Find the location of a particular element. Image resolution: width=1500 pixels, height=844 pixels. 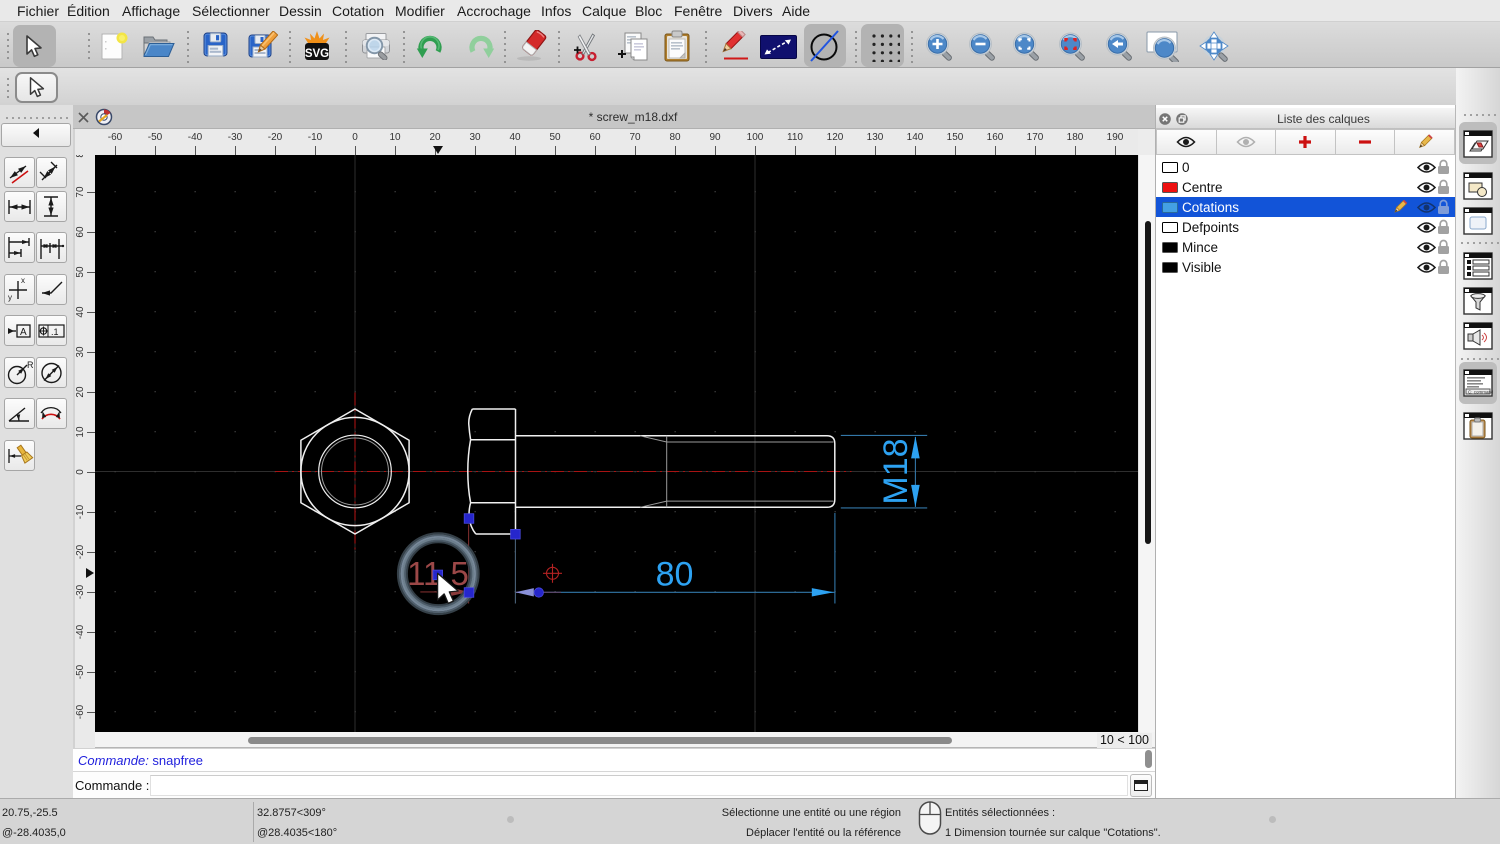

svg-text: 80 is located at coordinates (675, 575).